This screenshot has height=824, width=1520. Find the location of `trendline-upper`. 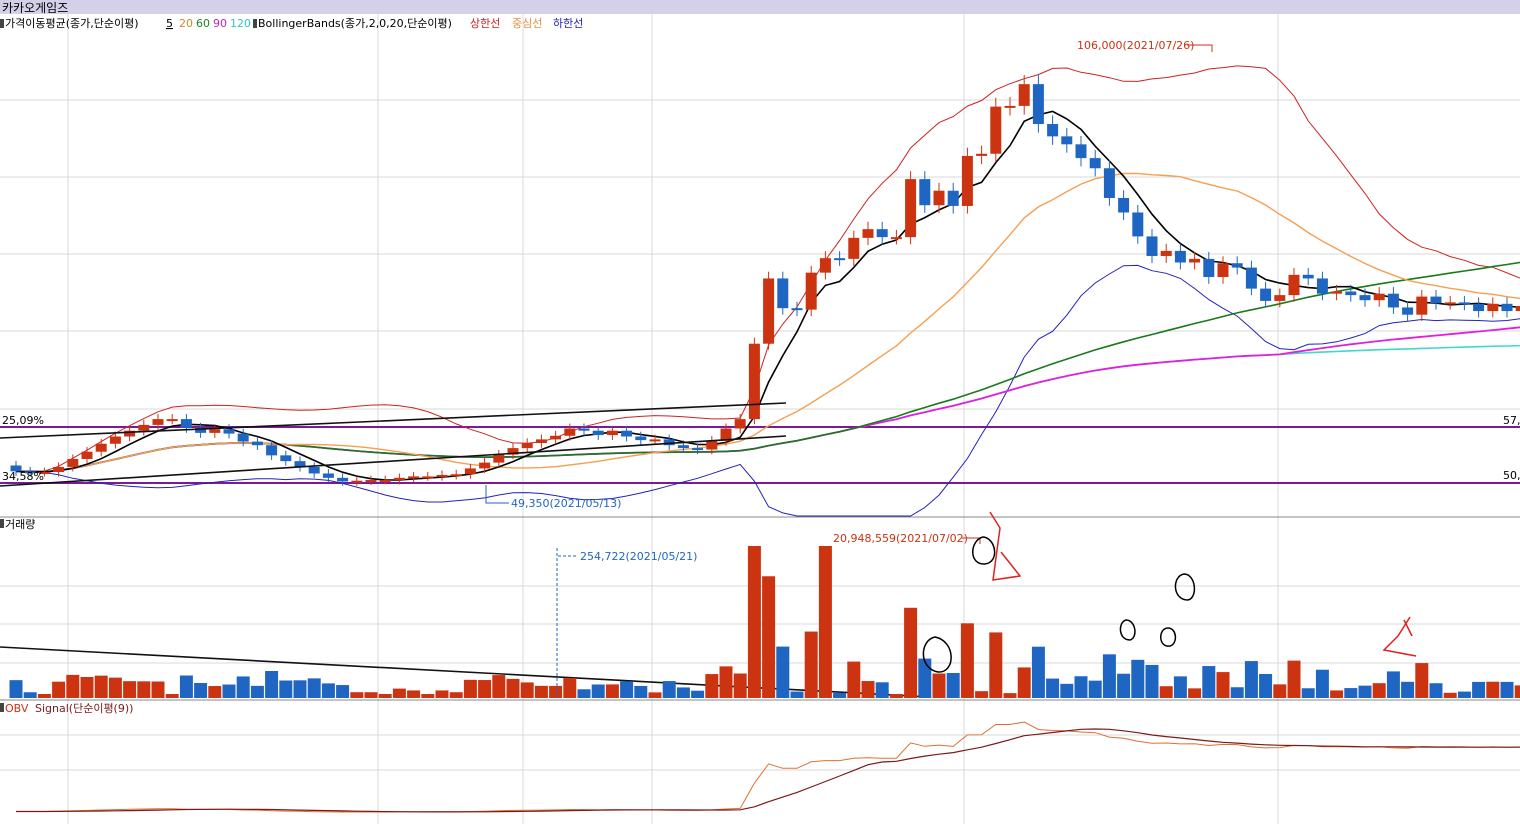

trendline-upper is located at coordinates (393, 420).